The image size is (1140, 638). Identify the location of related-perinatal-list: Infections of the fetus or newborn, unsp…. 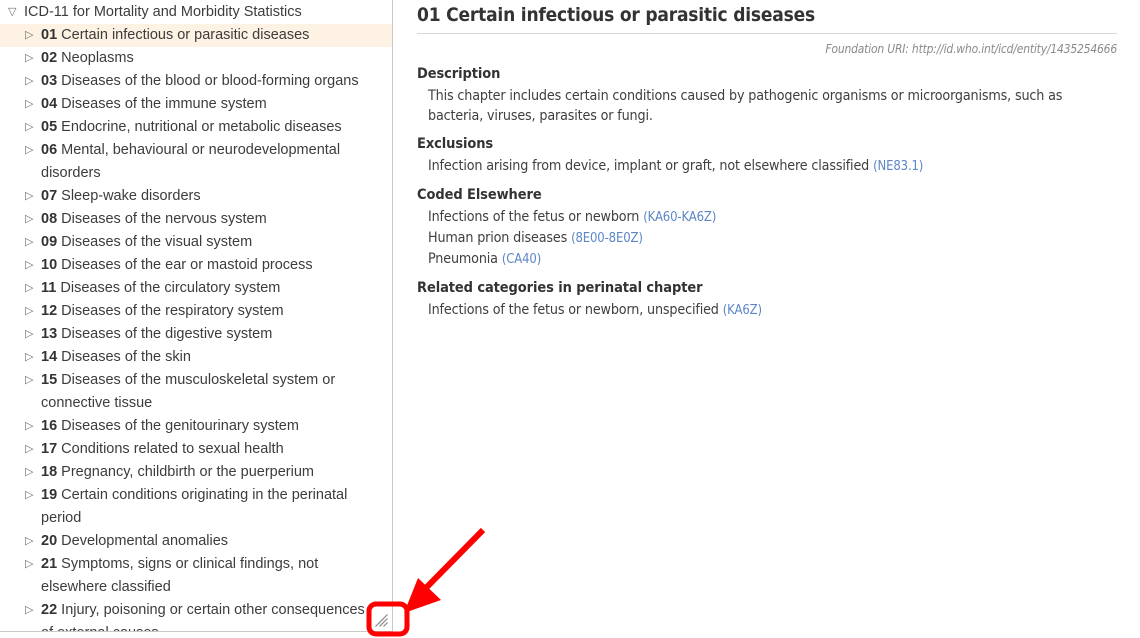
(767, 310).